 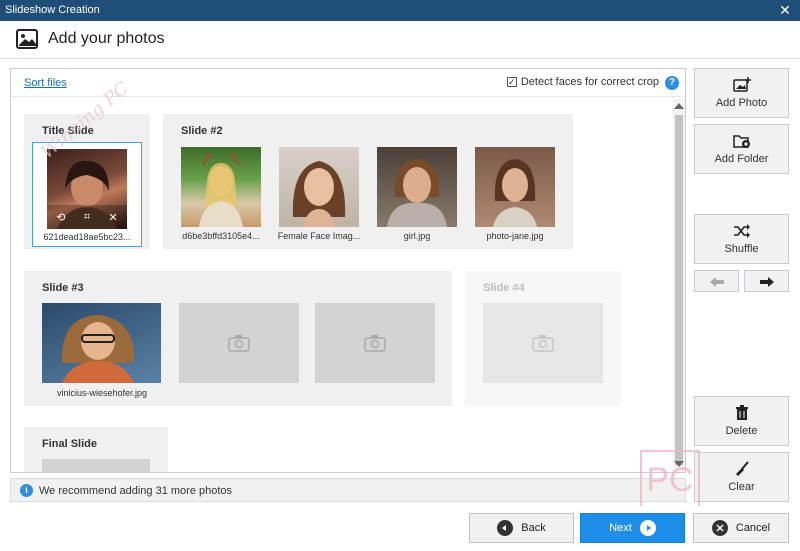 What do you see at coordinates (348, 490) in the screenshot?
I see `recommendation-bar: i We recommend adding 31 more photos` at bounding box center [348, 490].